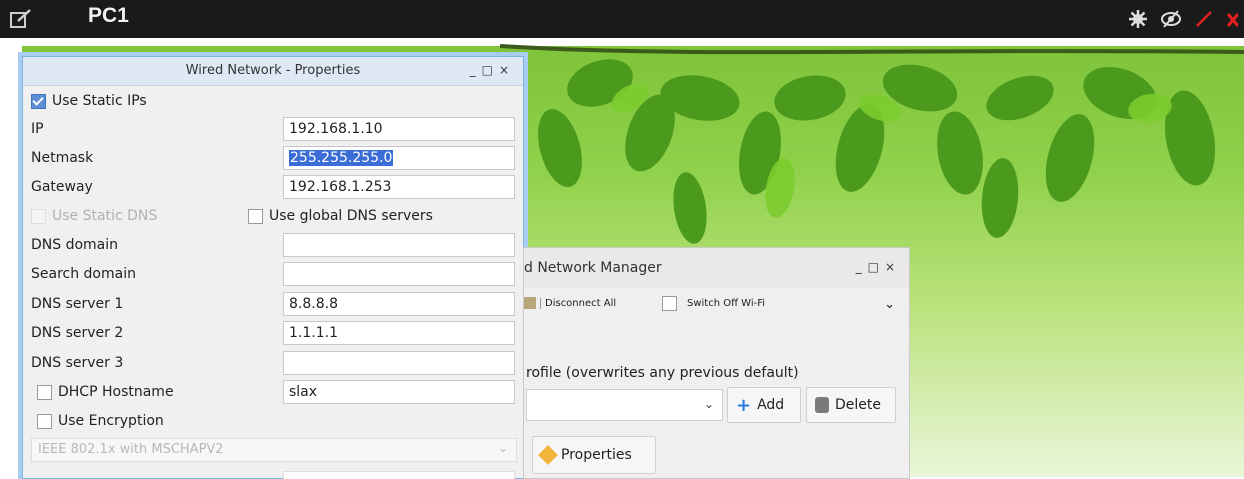 The width and height of the screenshot is (1244, 479). I want to click on search-domain-field, so click(399, 274).